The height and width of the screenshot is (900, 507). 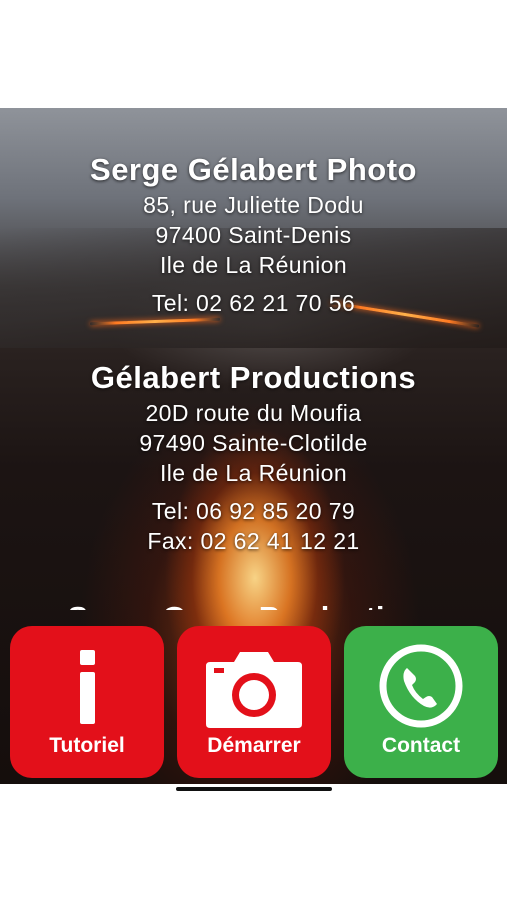 I want to click on start-button: Démarrer, so click(x=254, y=702).